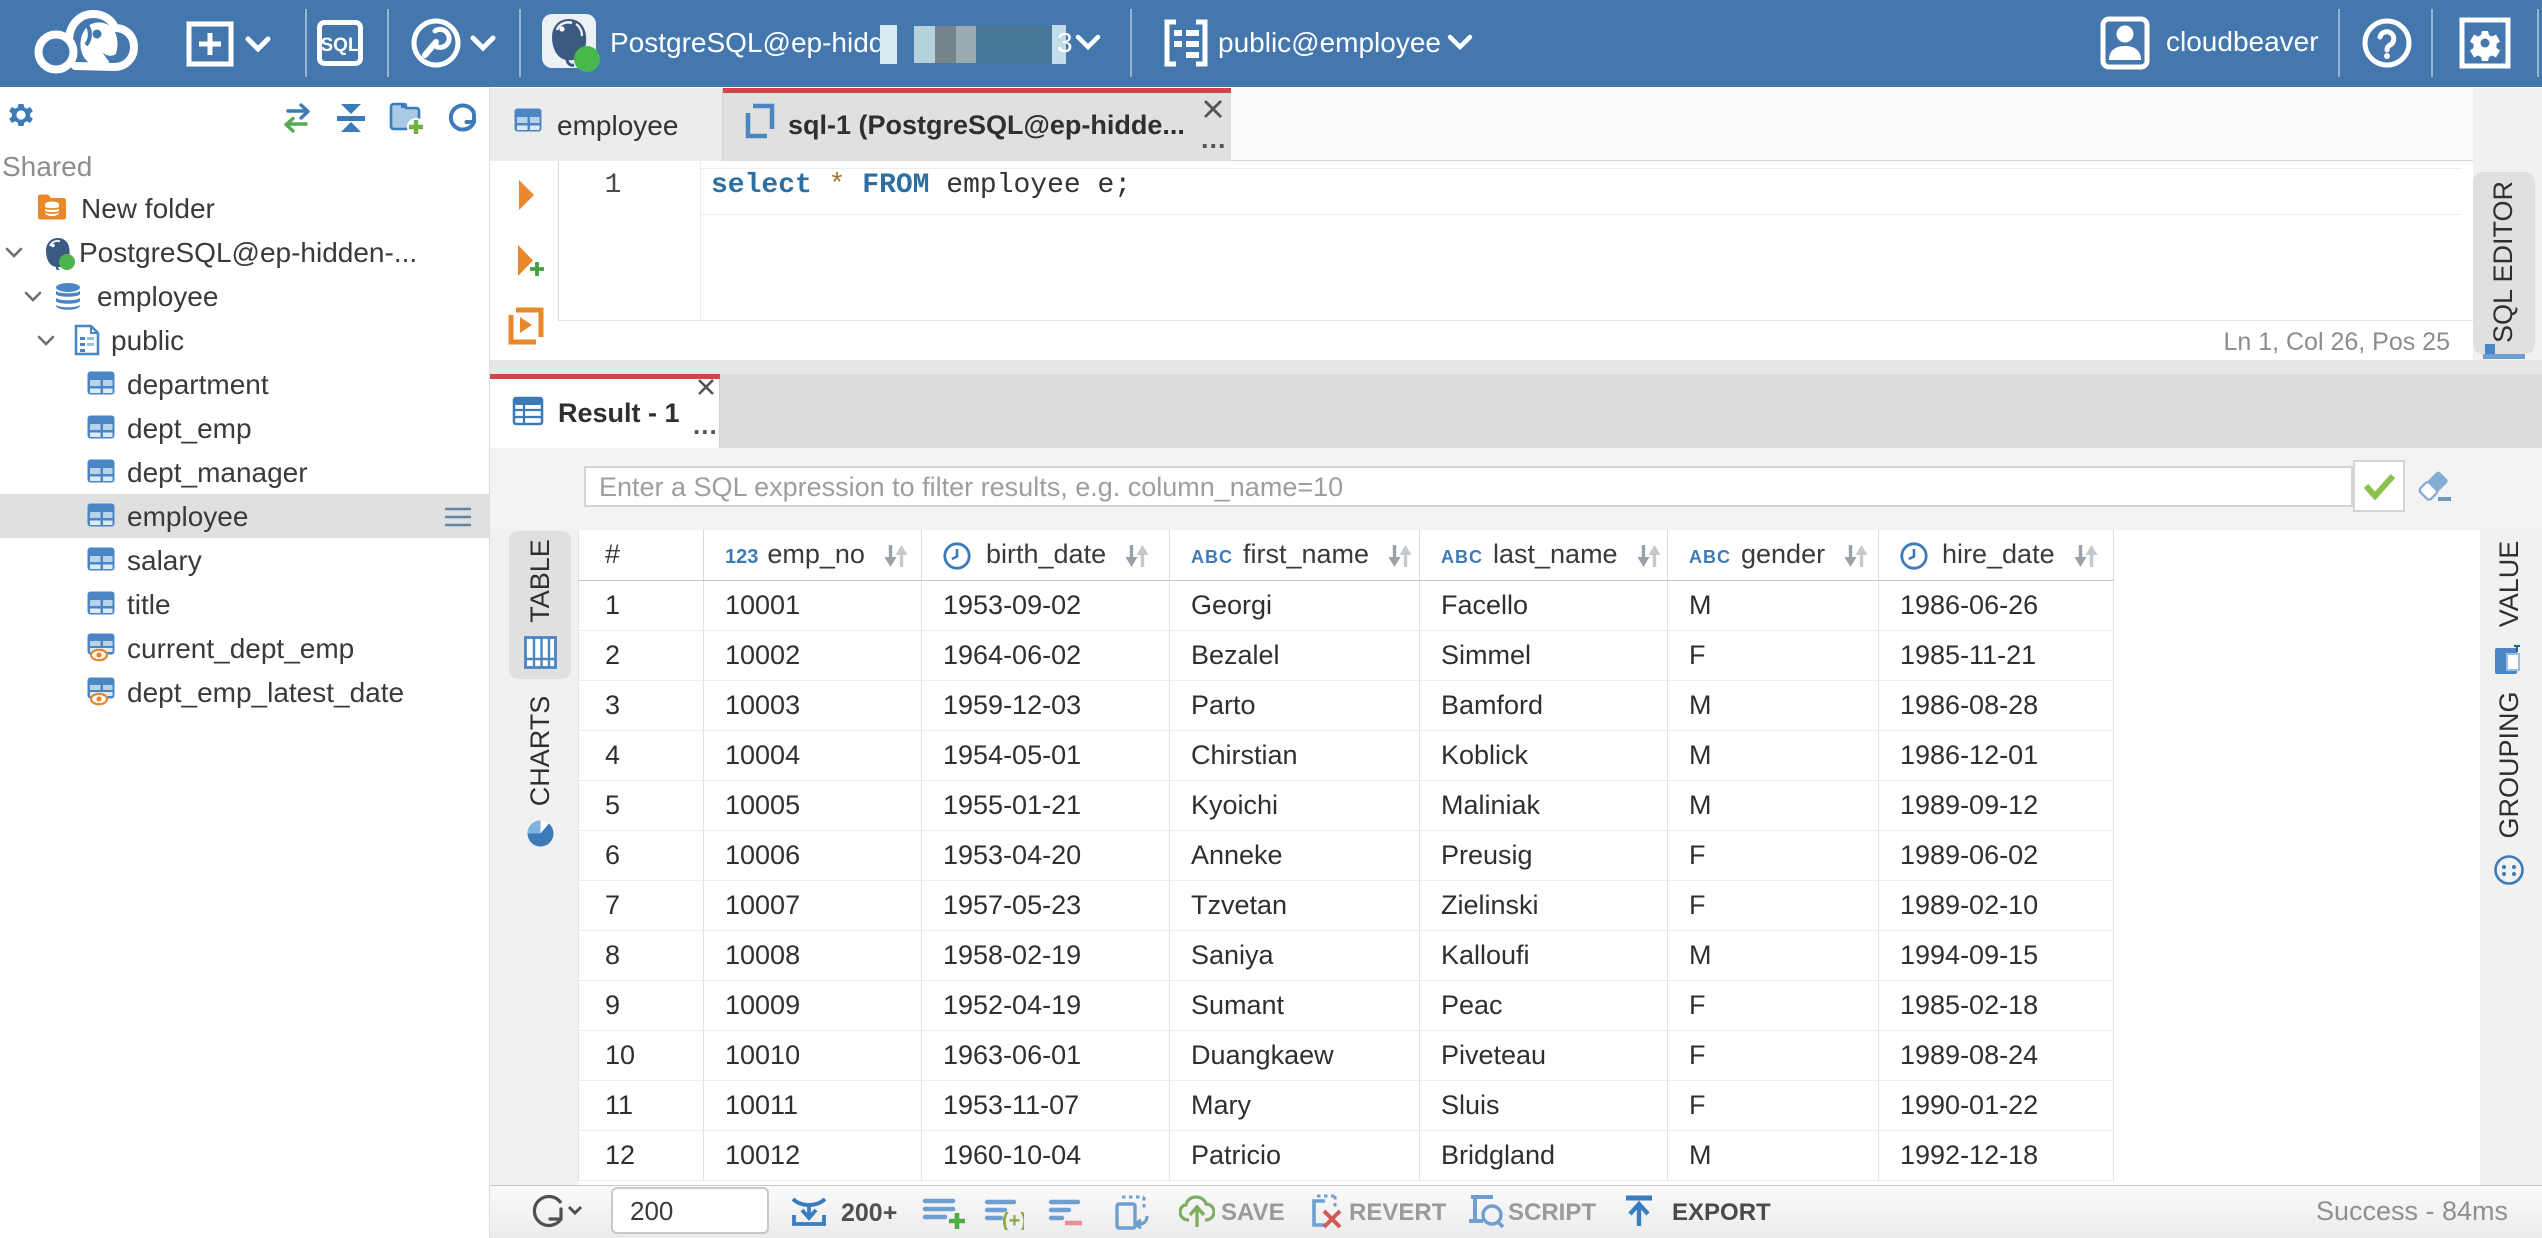 The image size is (2542, 1238). Describe the element at coordinates (339, 45) in the screenshot. I see `svg-text: SQL` at that location.